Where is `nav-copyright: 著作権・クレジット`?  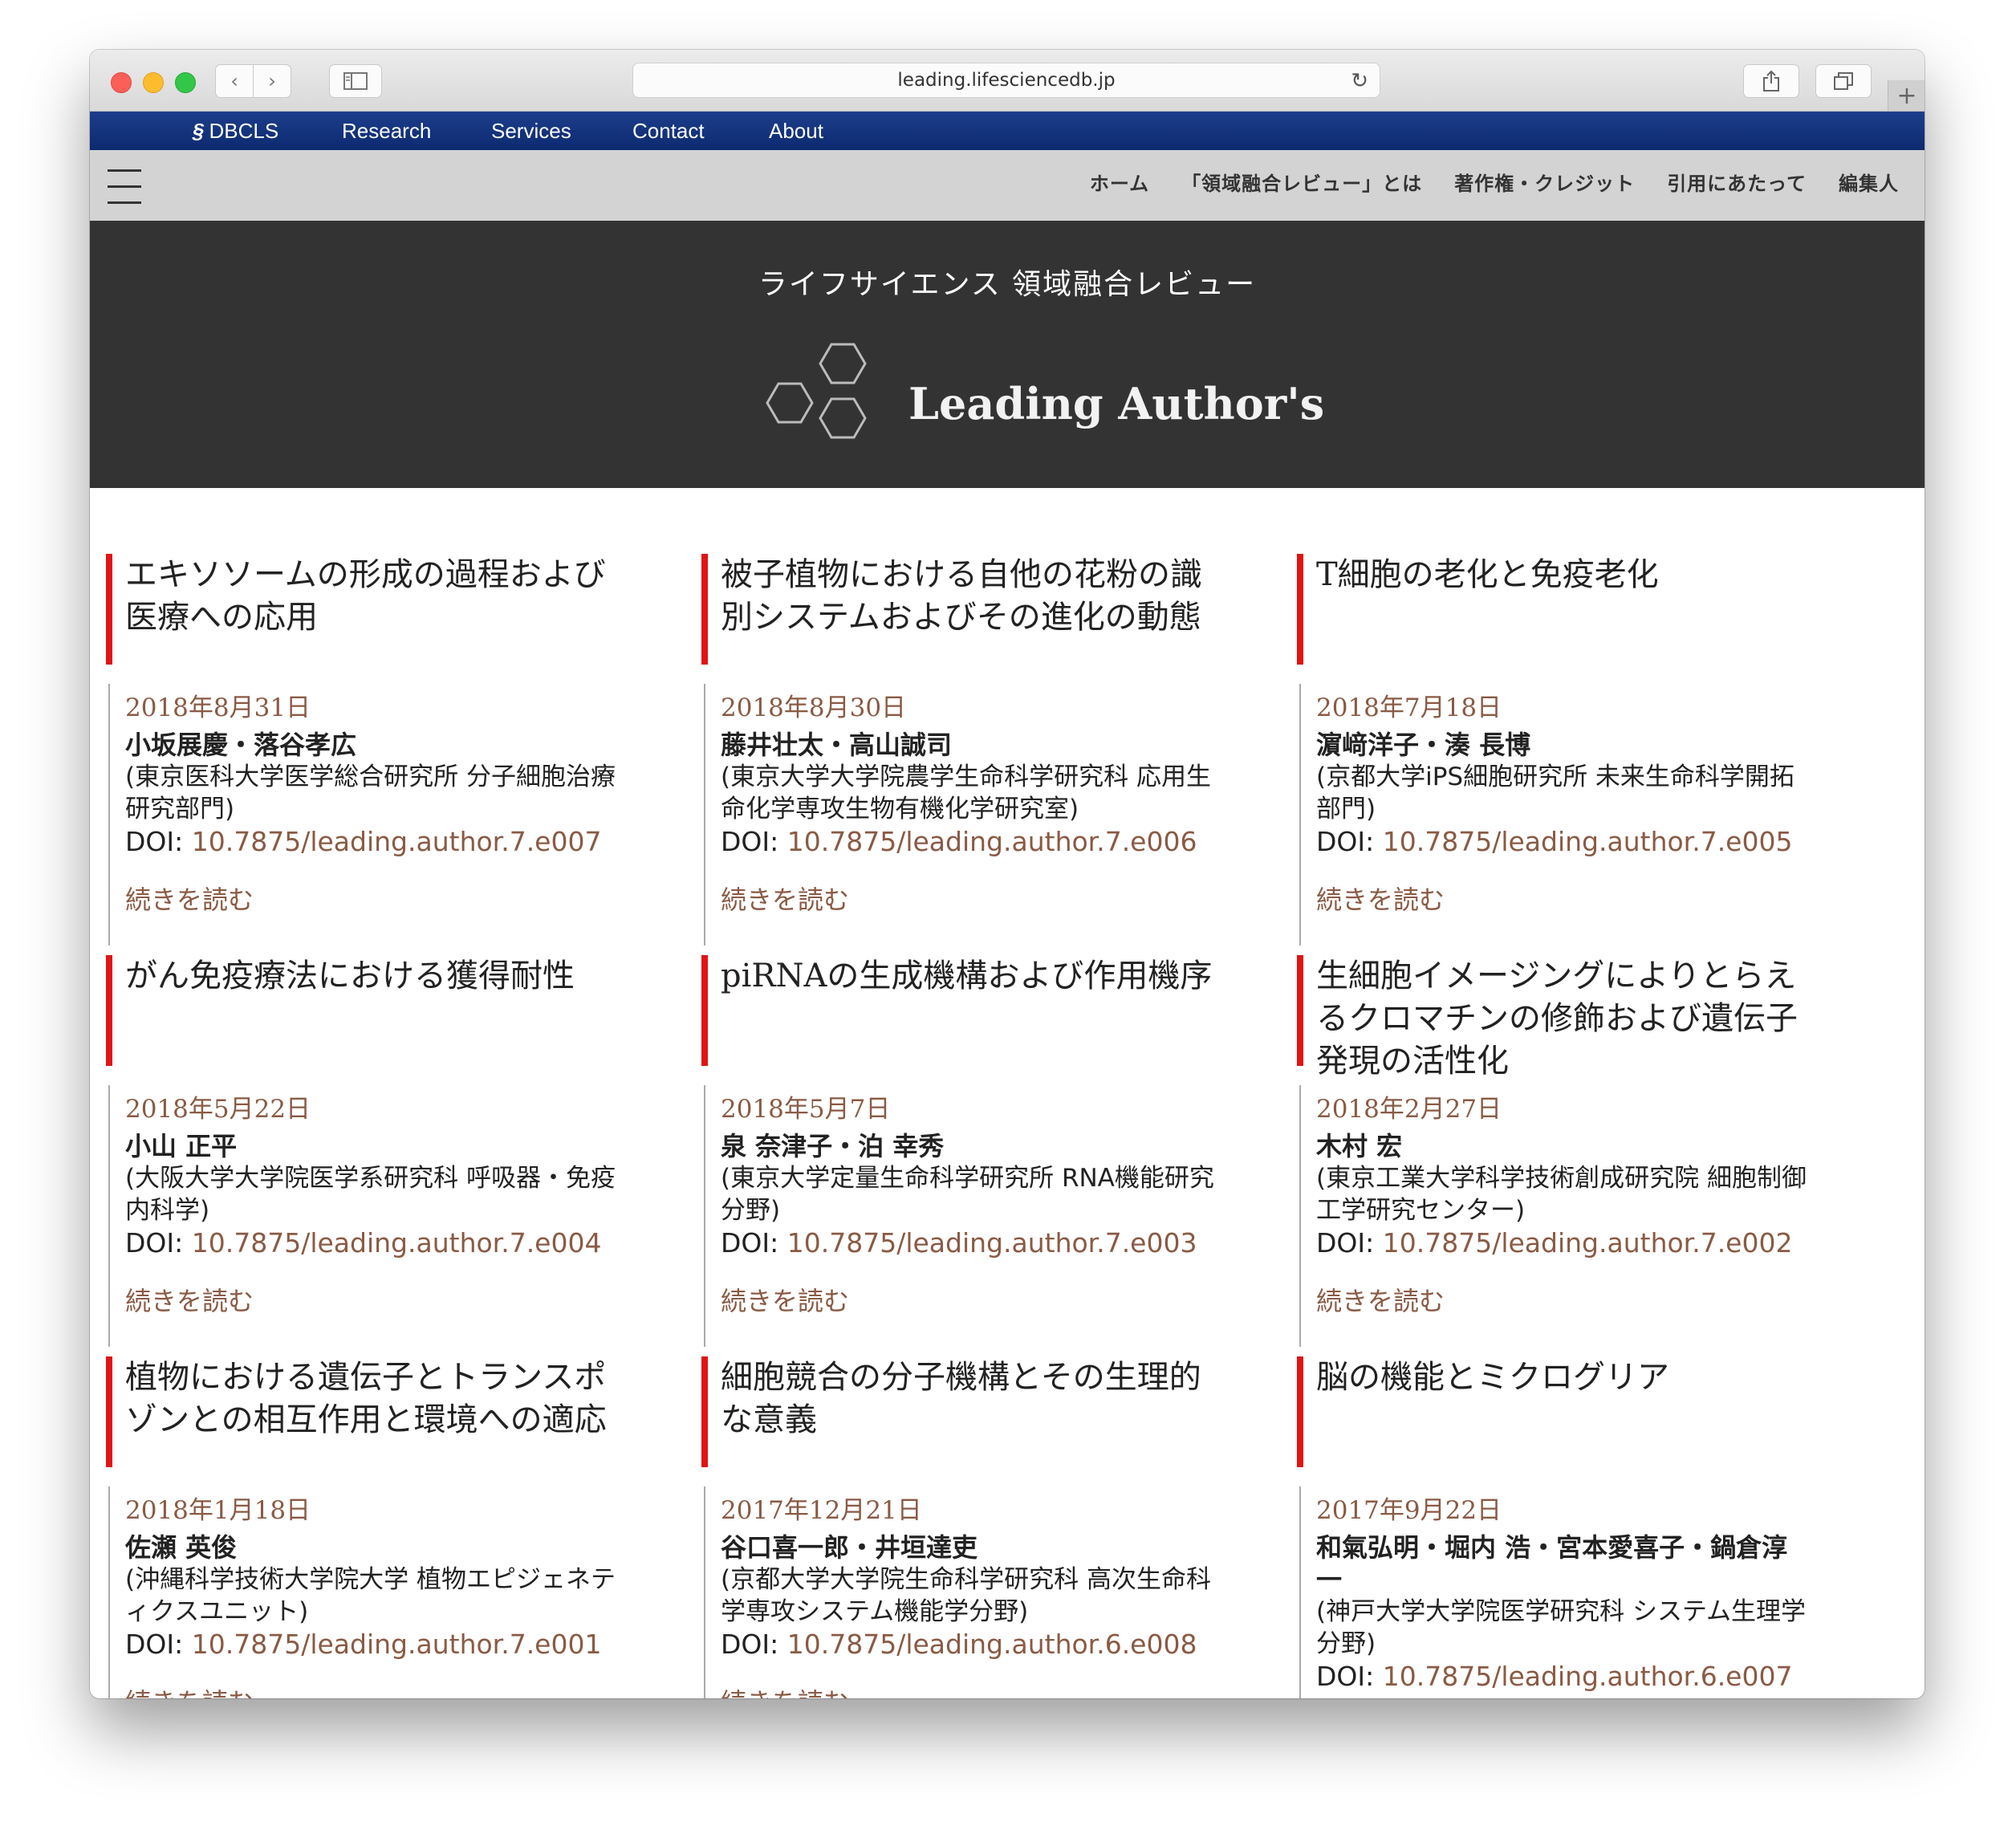 nav-copyright: 著作権・クレジット is located at coordinates (1545, 182).